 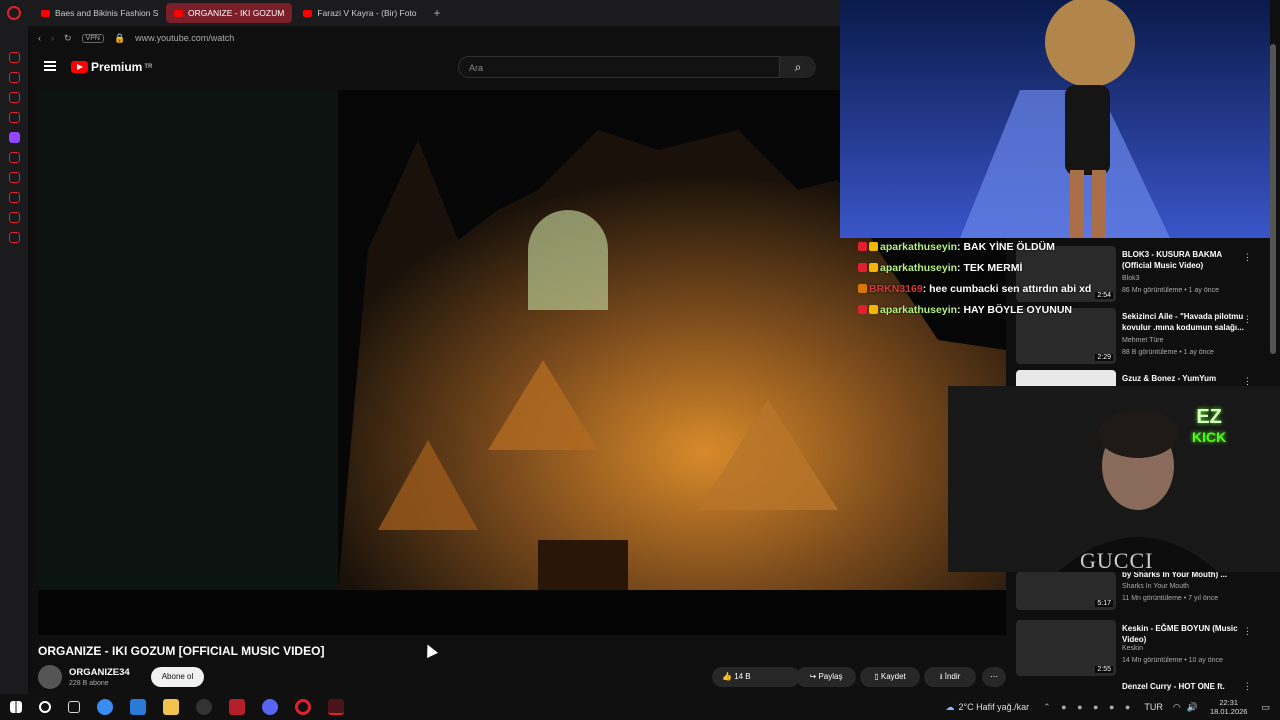 I want to click on tray-icons: ⌃ ● ● ● ● ●, so click(x=1088, y=707).